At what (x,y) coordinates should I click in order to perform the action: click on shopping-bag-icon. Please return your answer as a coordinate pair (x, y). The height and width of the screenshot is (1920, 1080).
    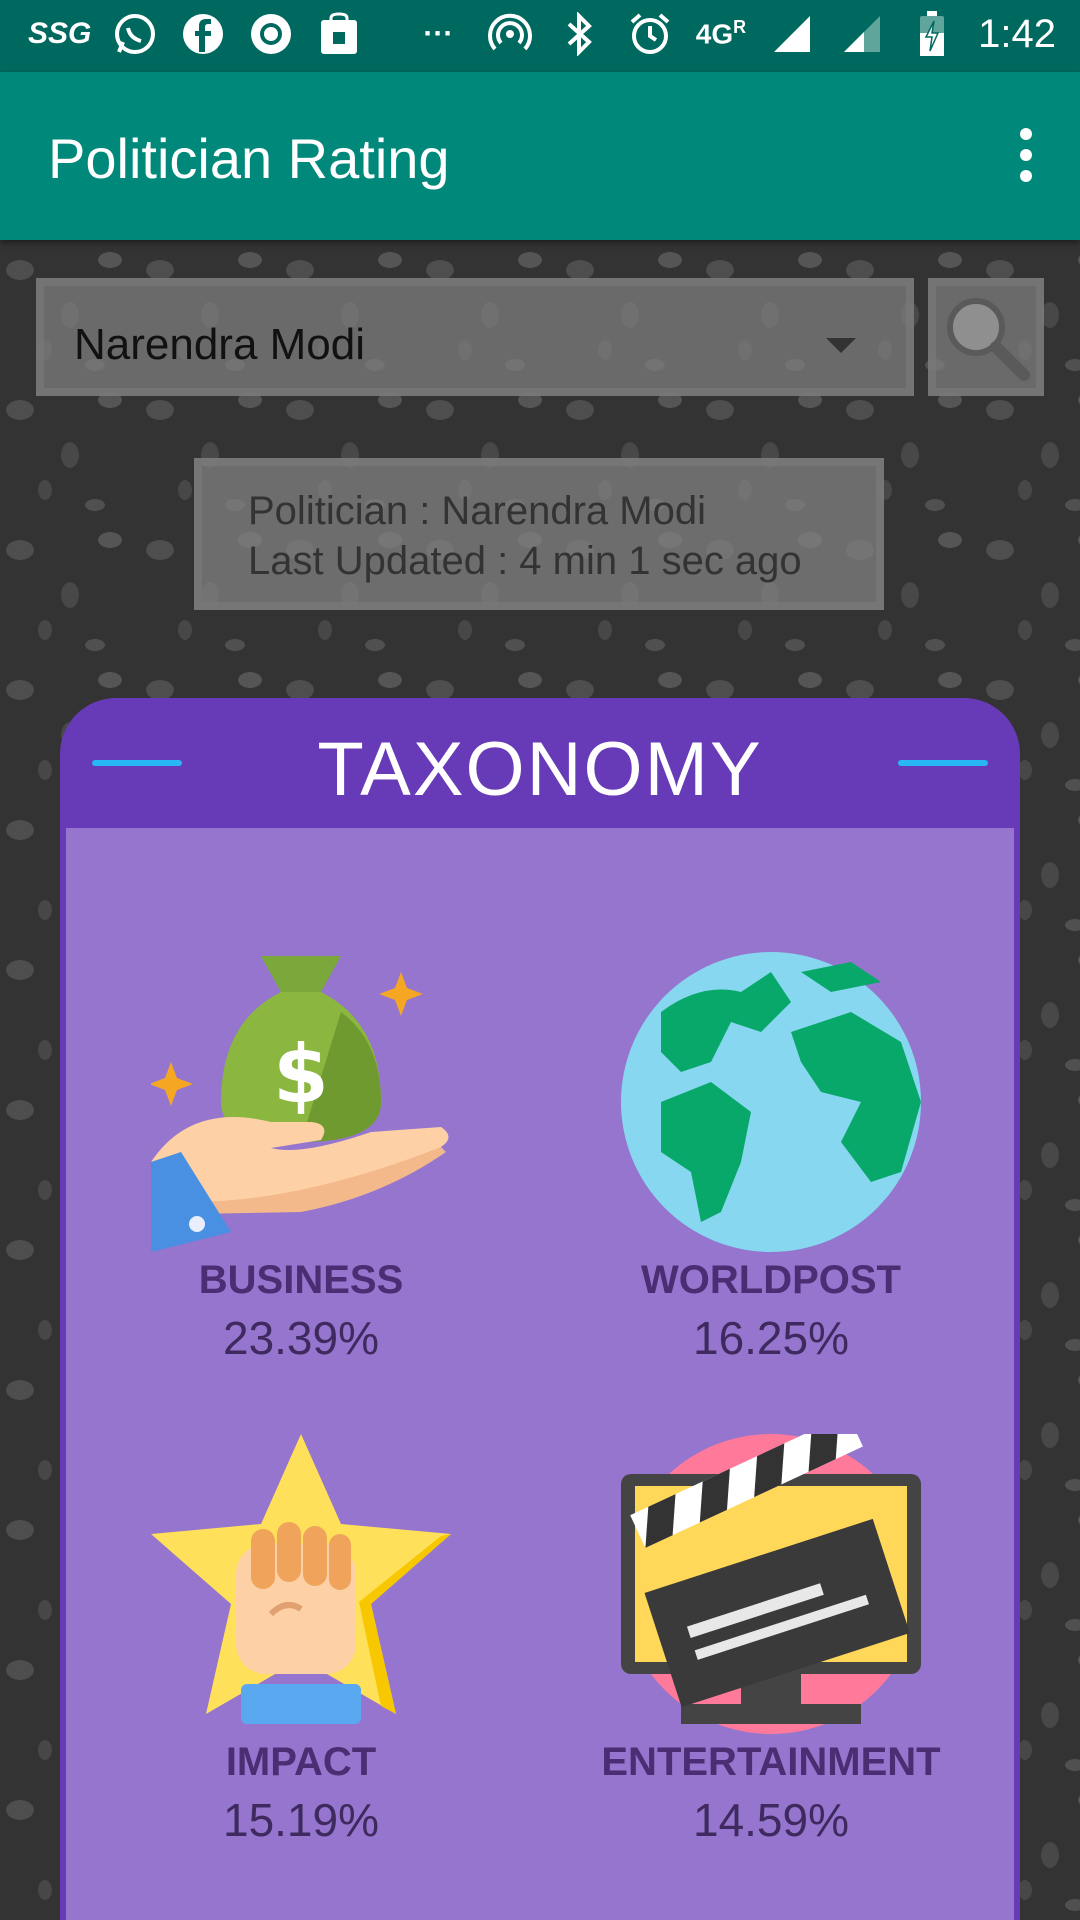
    Looking at the image, I should click on (339, 34).